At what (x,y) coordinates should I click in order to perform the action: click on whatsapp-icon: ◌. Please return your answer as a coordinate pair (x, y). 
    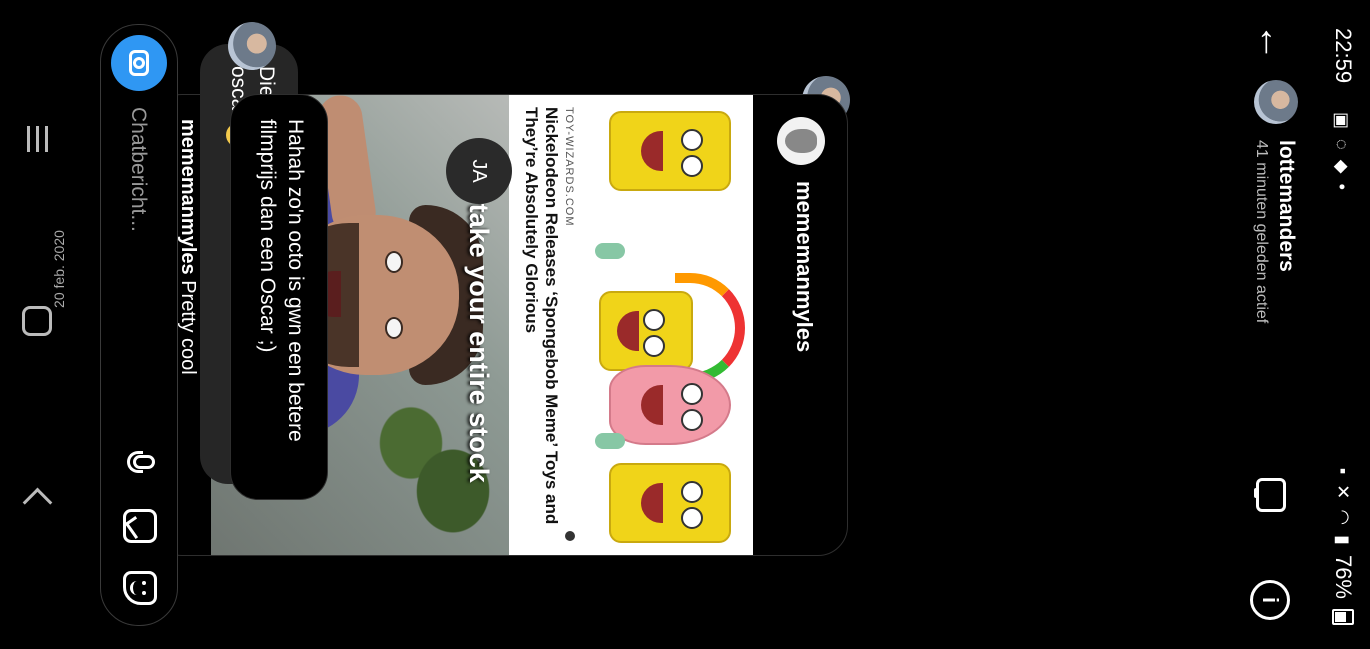
    Looking at the image, I should click on (1342, 144).